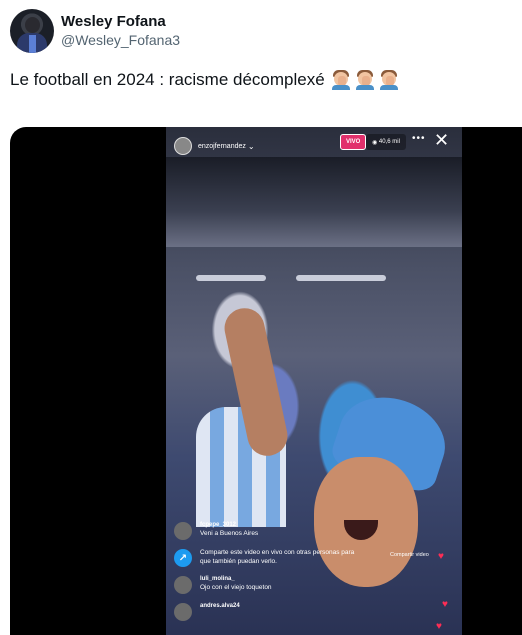 The image size is (522, 635). Describe the element at coordinates (389, 142) in the screenshot. I see `viewer-count-value: 40,6 mil` at that location.